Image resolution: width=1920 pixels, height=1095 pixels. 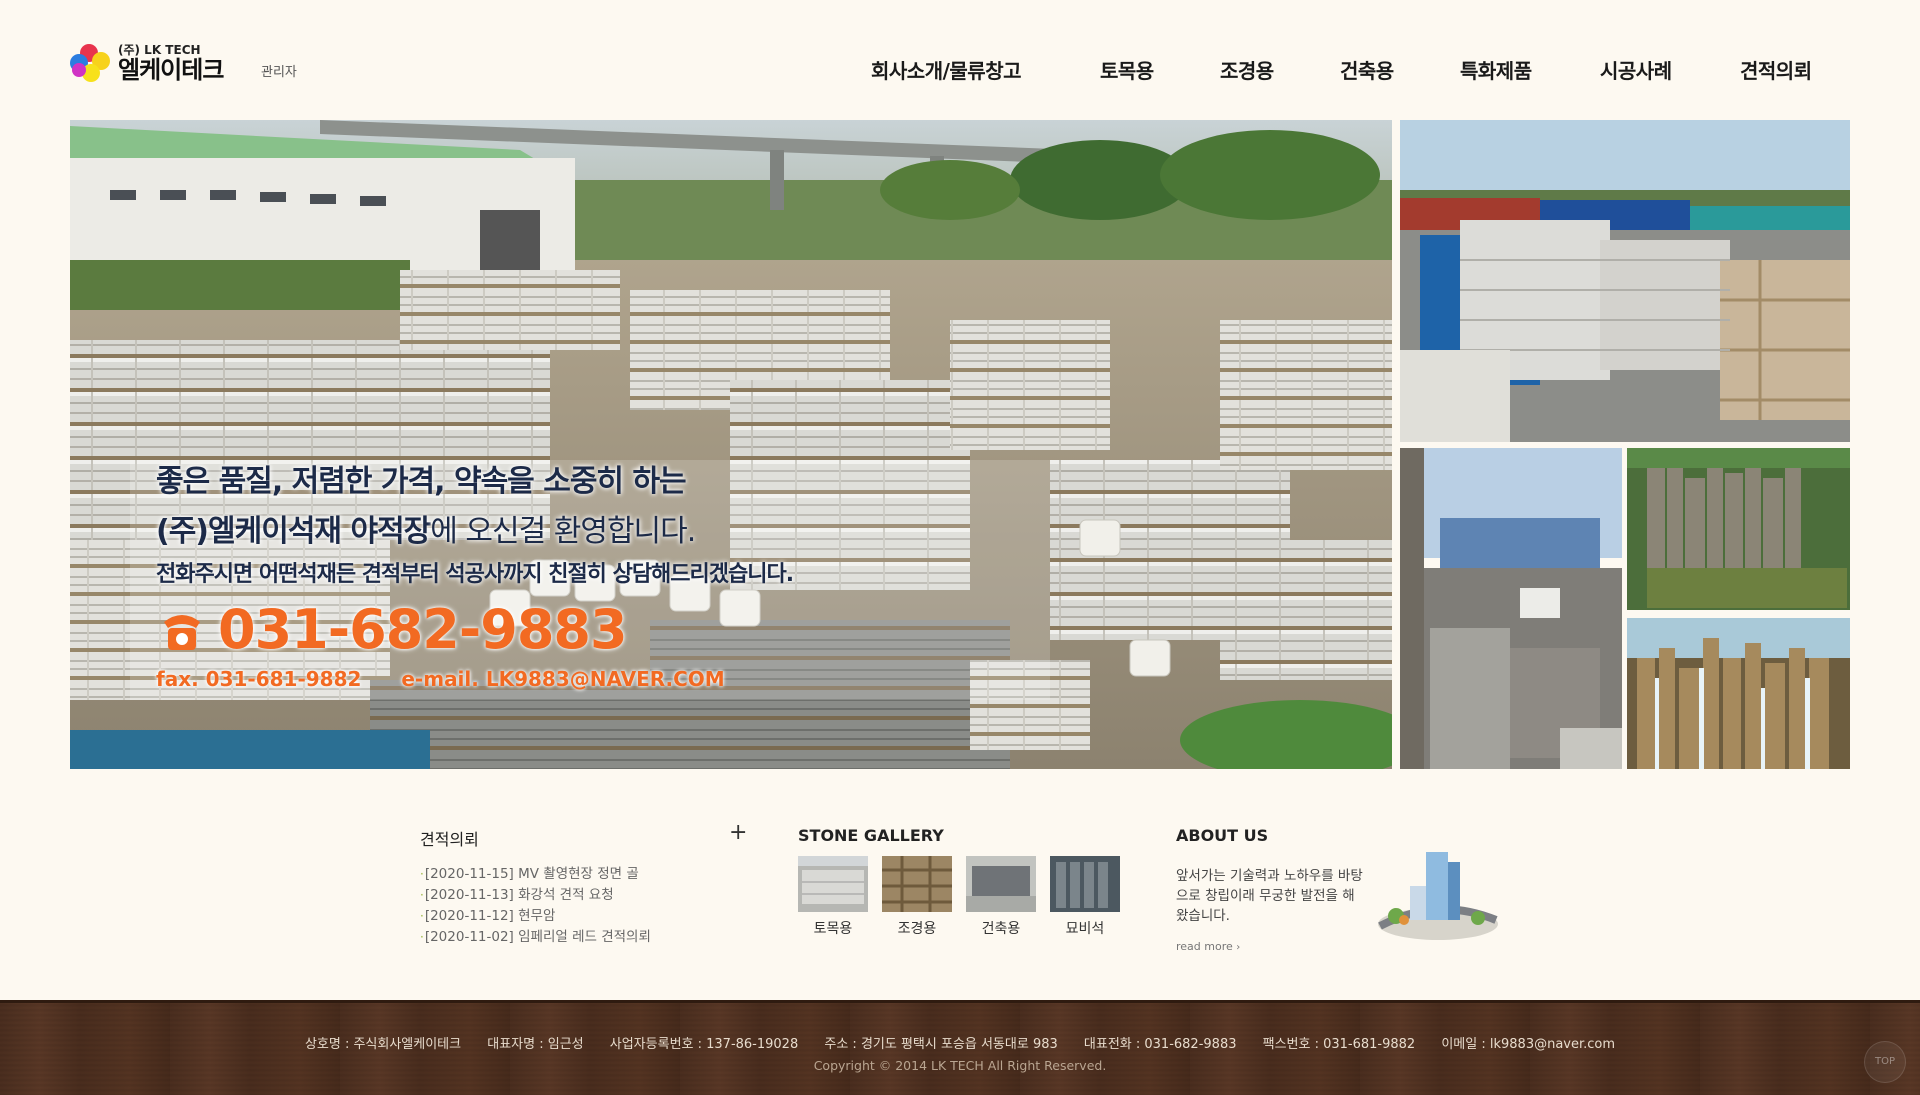 I want to click on footer-fax: 팩스번호 : 031-681-9882, so click(x=1339, y=1044).